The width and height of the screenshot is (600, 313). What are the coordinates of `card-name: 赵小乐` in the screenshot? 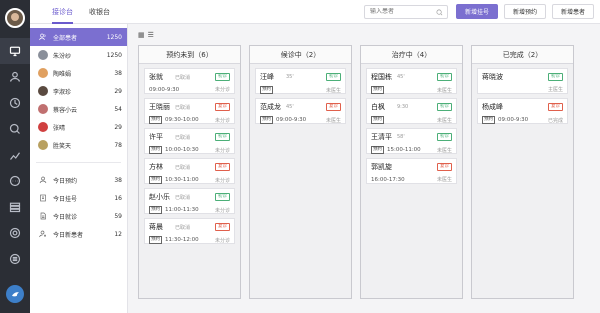 It's located at (159, 197).